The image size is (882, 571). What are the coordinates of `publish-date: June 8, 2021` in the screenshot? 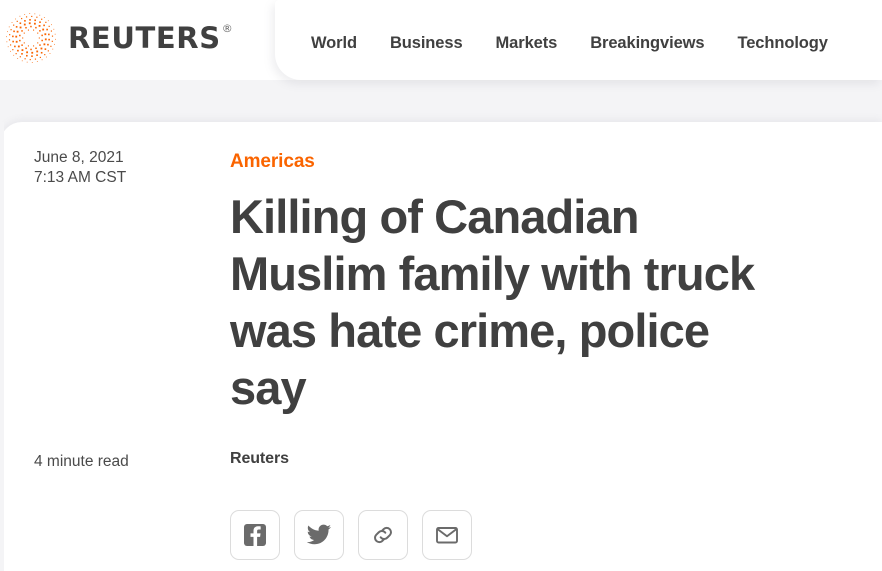 It's located at (79, 157).